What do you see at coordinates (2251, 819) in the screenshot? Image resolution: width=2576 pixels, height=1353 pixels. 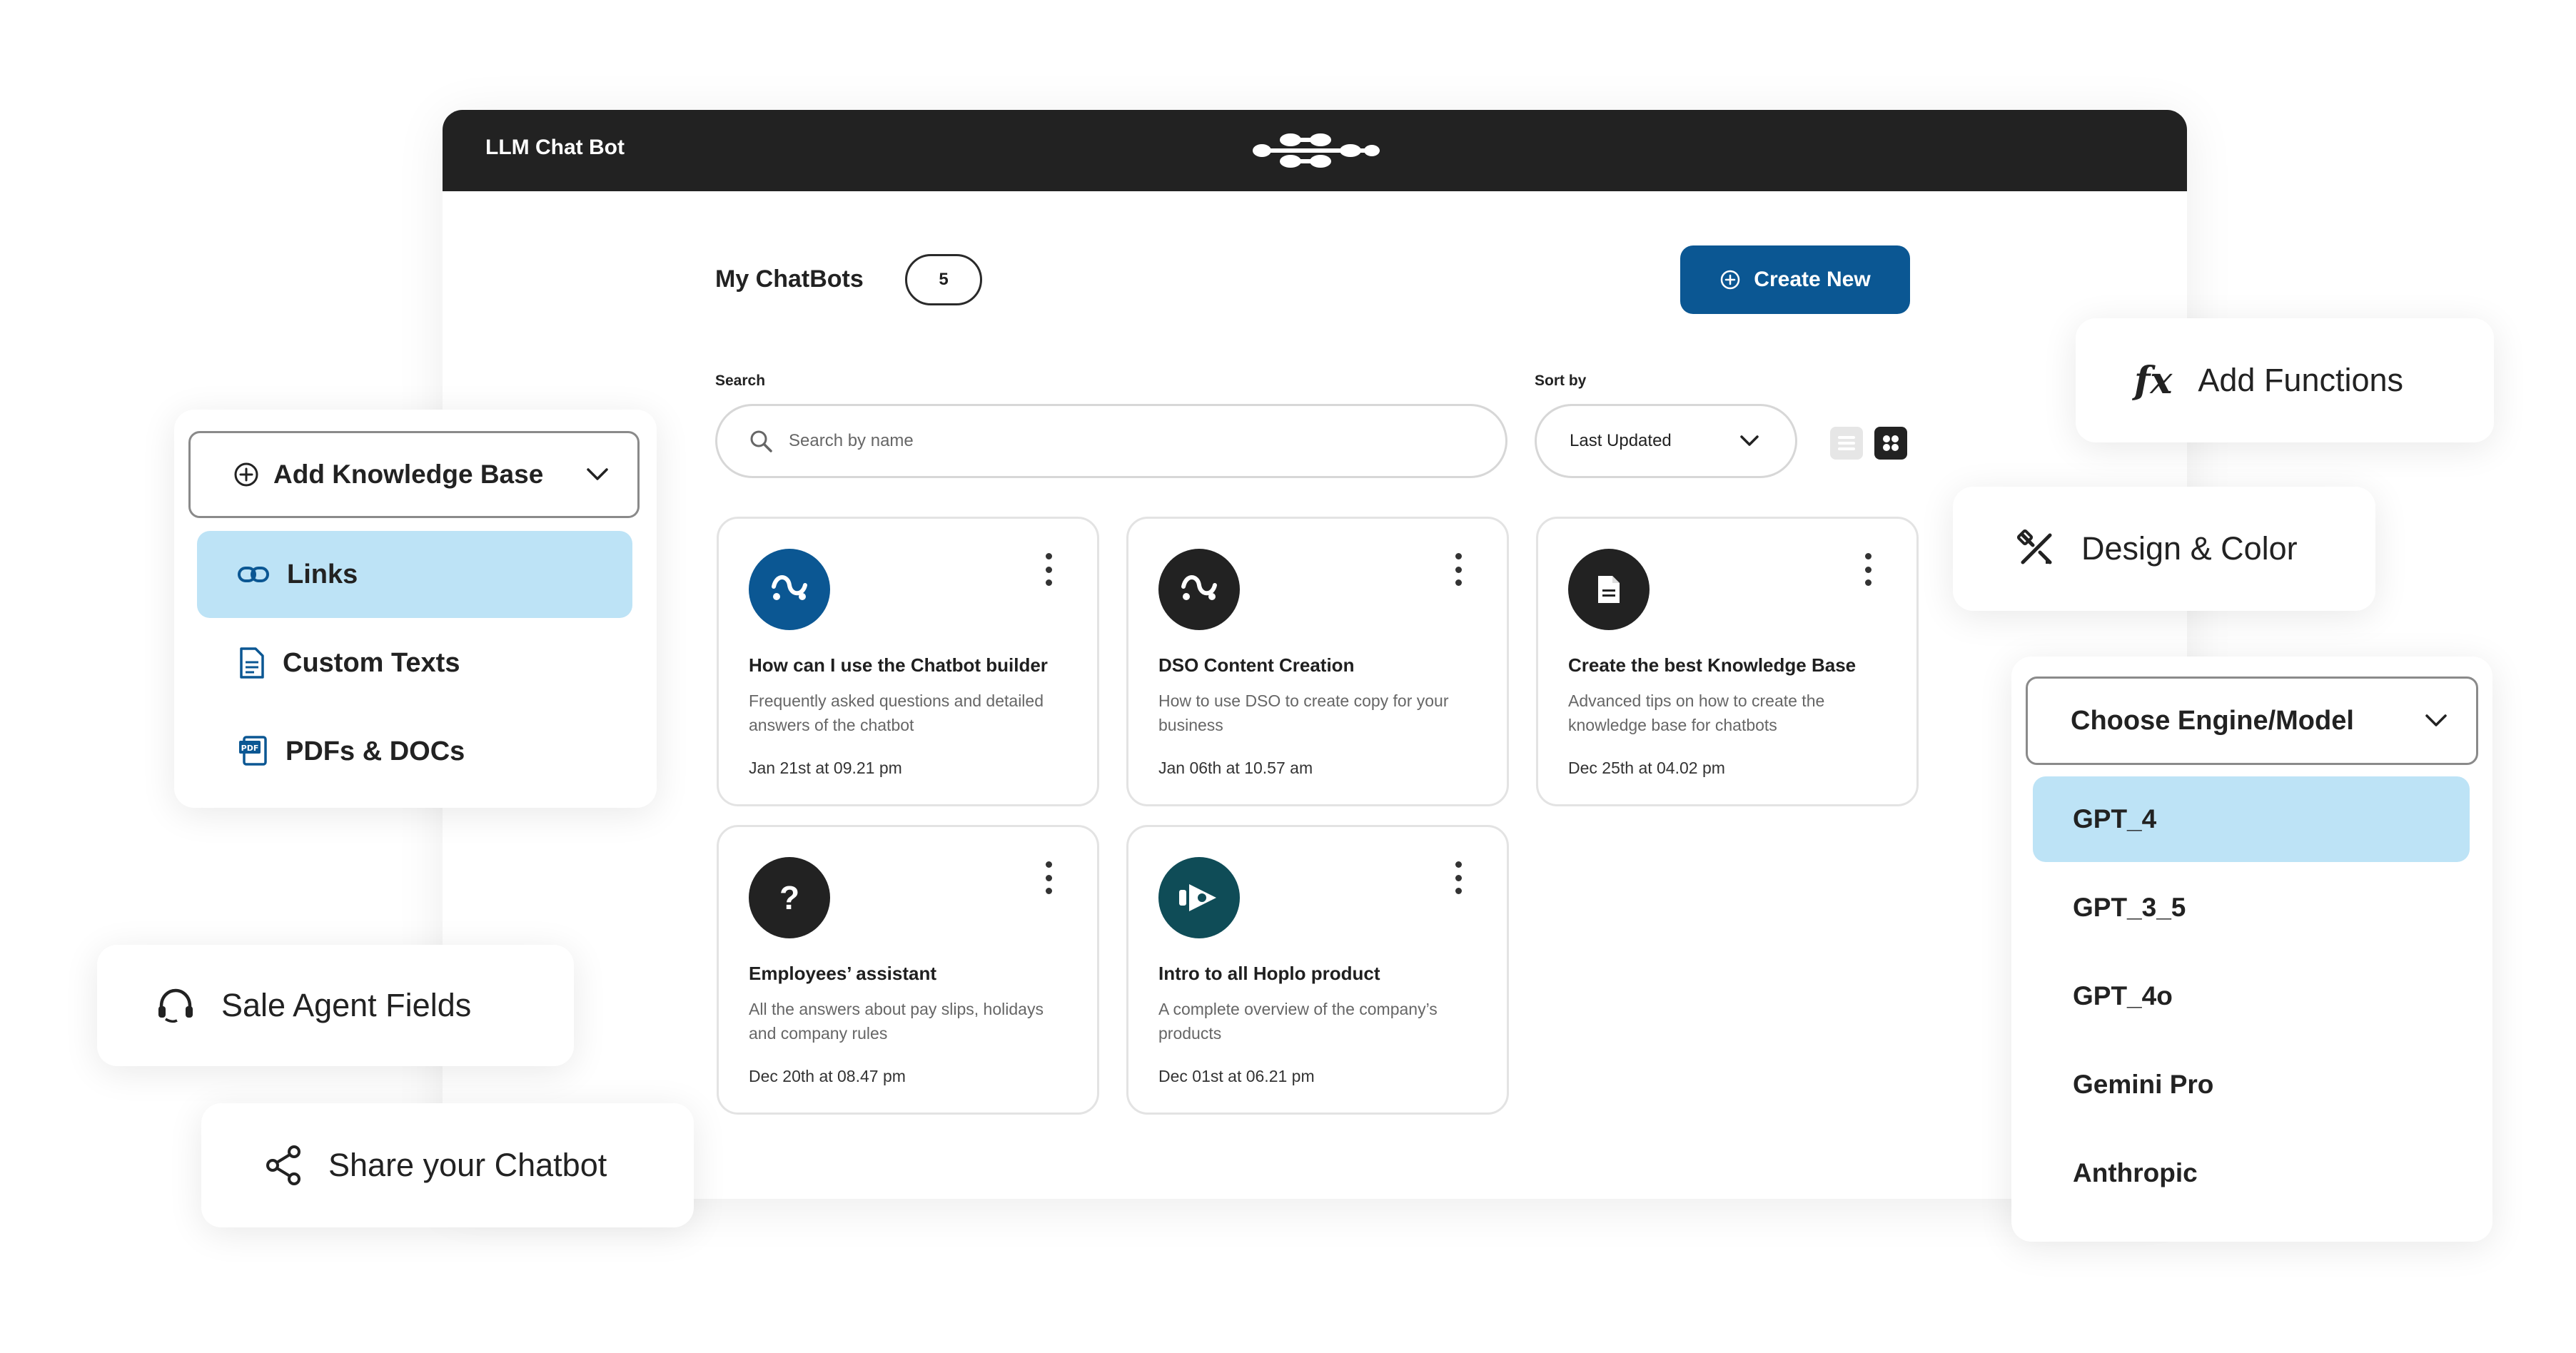 I see `engine-option-gpt-4: GPT_4` at bounding box center [2251, 819].